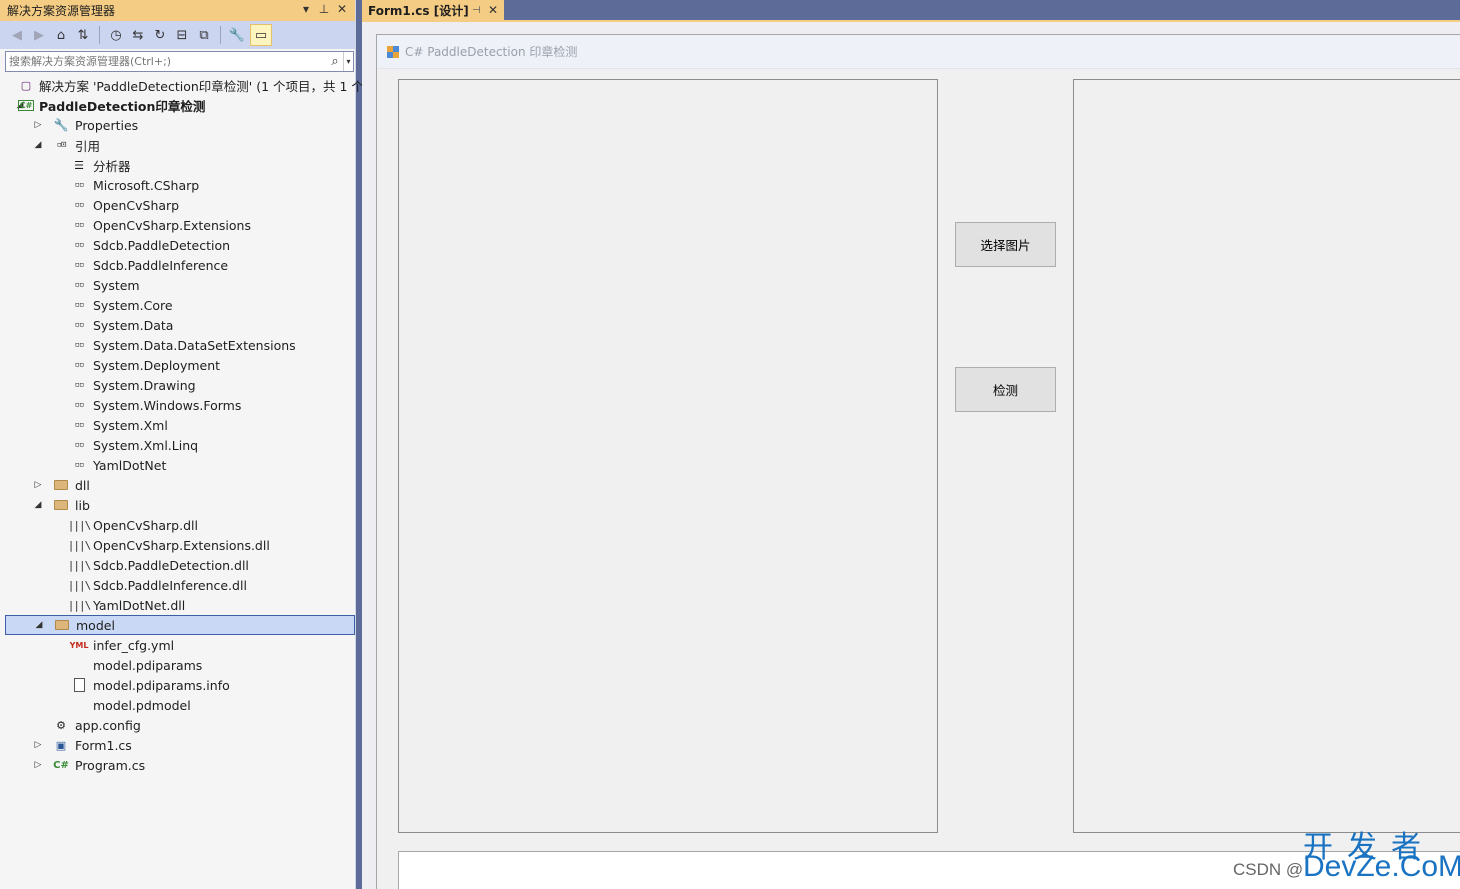 The image size is (1460, 889). I want to click on search-icon: ⌕, so click(335, 61).